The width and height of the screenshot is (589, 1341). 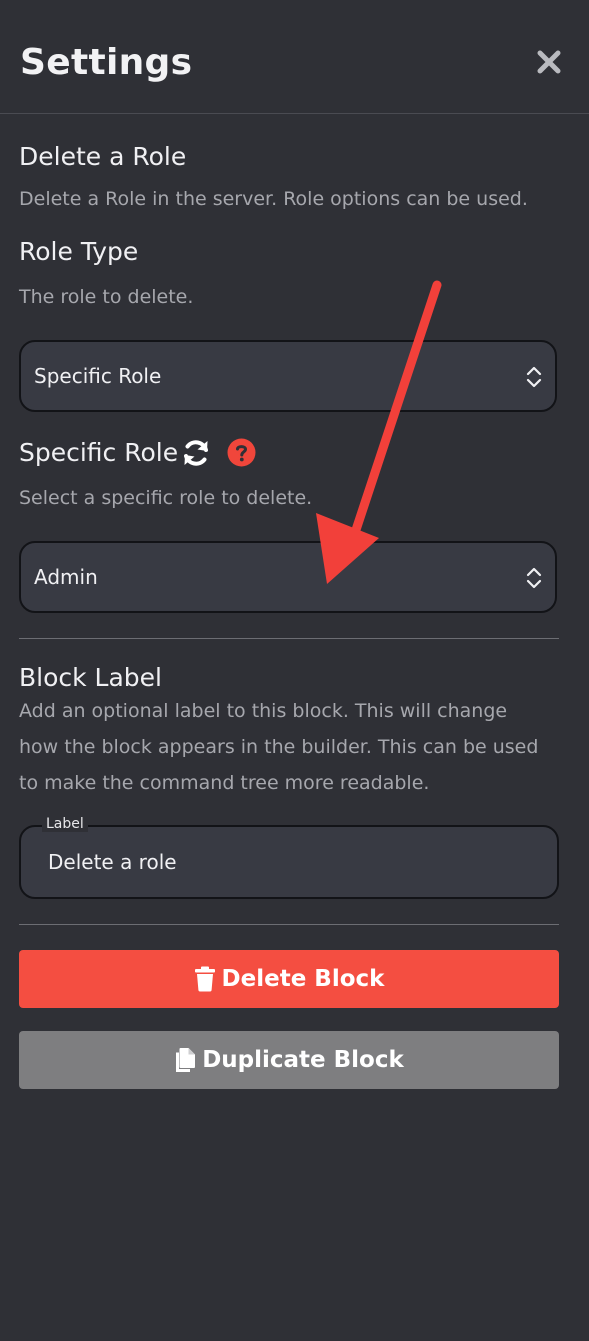 What do you see at coordinates (65, 824) in the screenshot?
I see `label-field-legend: Label` at bounding box center [65, 824].